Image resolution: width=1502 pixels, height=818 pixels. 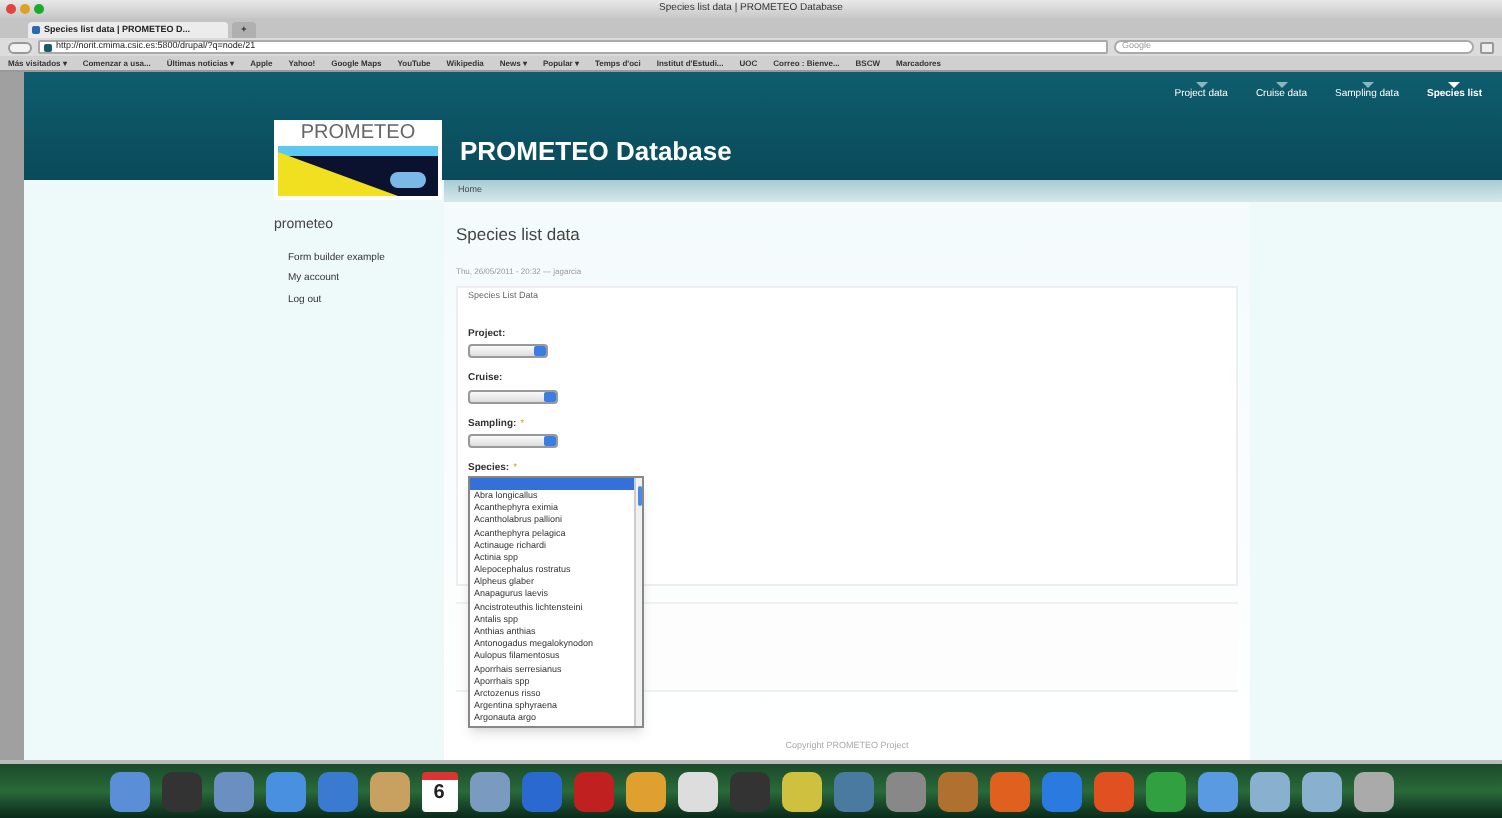 I want to click on zoom-icon, so click(x=39, y=9).